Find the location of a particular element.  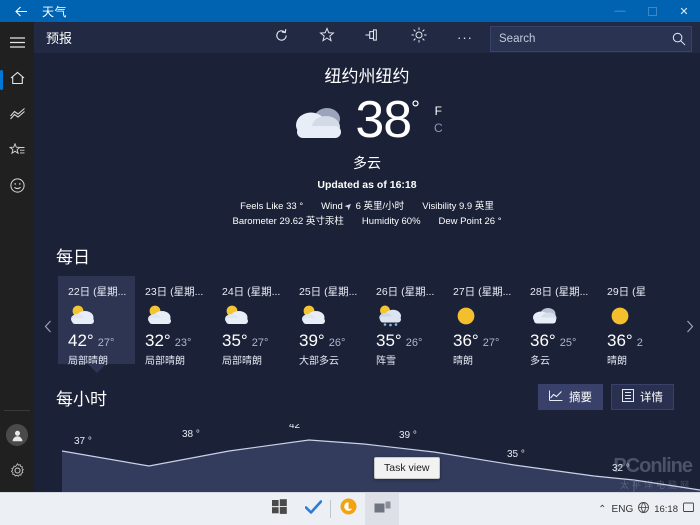

ime-icon is located at coordinates (644, 509).